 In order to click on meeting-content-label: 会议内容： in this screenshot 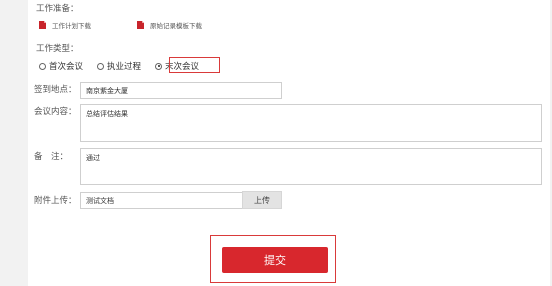, I will do `click(55, 112)`.